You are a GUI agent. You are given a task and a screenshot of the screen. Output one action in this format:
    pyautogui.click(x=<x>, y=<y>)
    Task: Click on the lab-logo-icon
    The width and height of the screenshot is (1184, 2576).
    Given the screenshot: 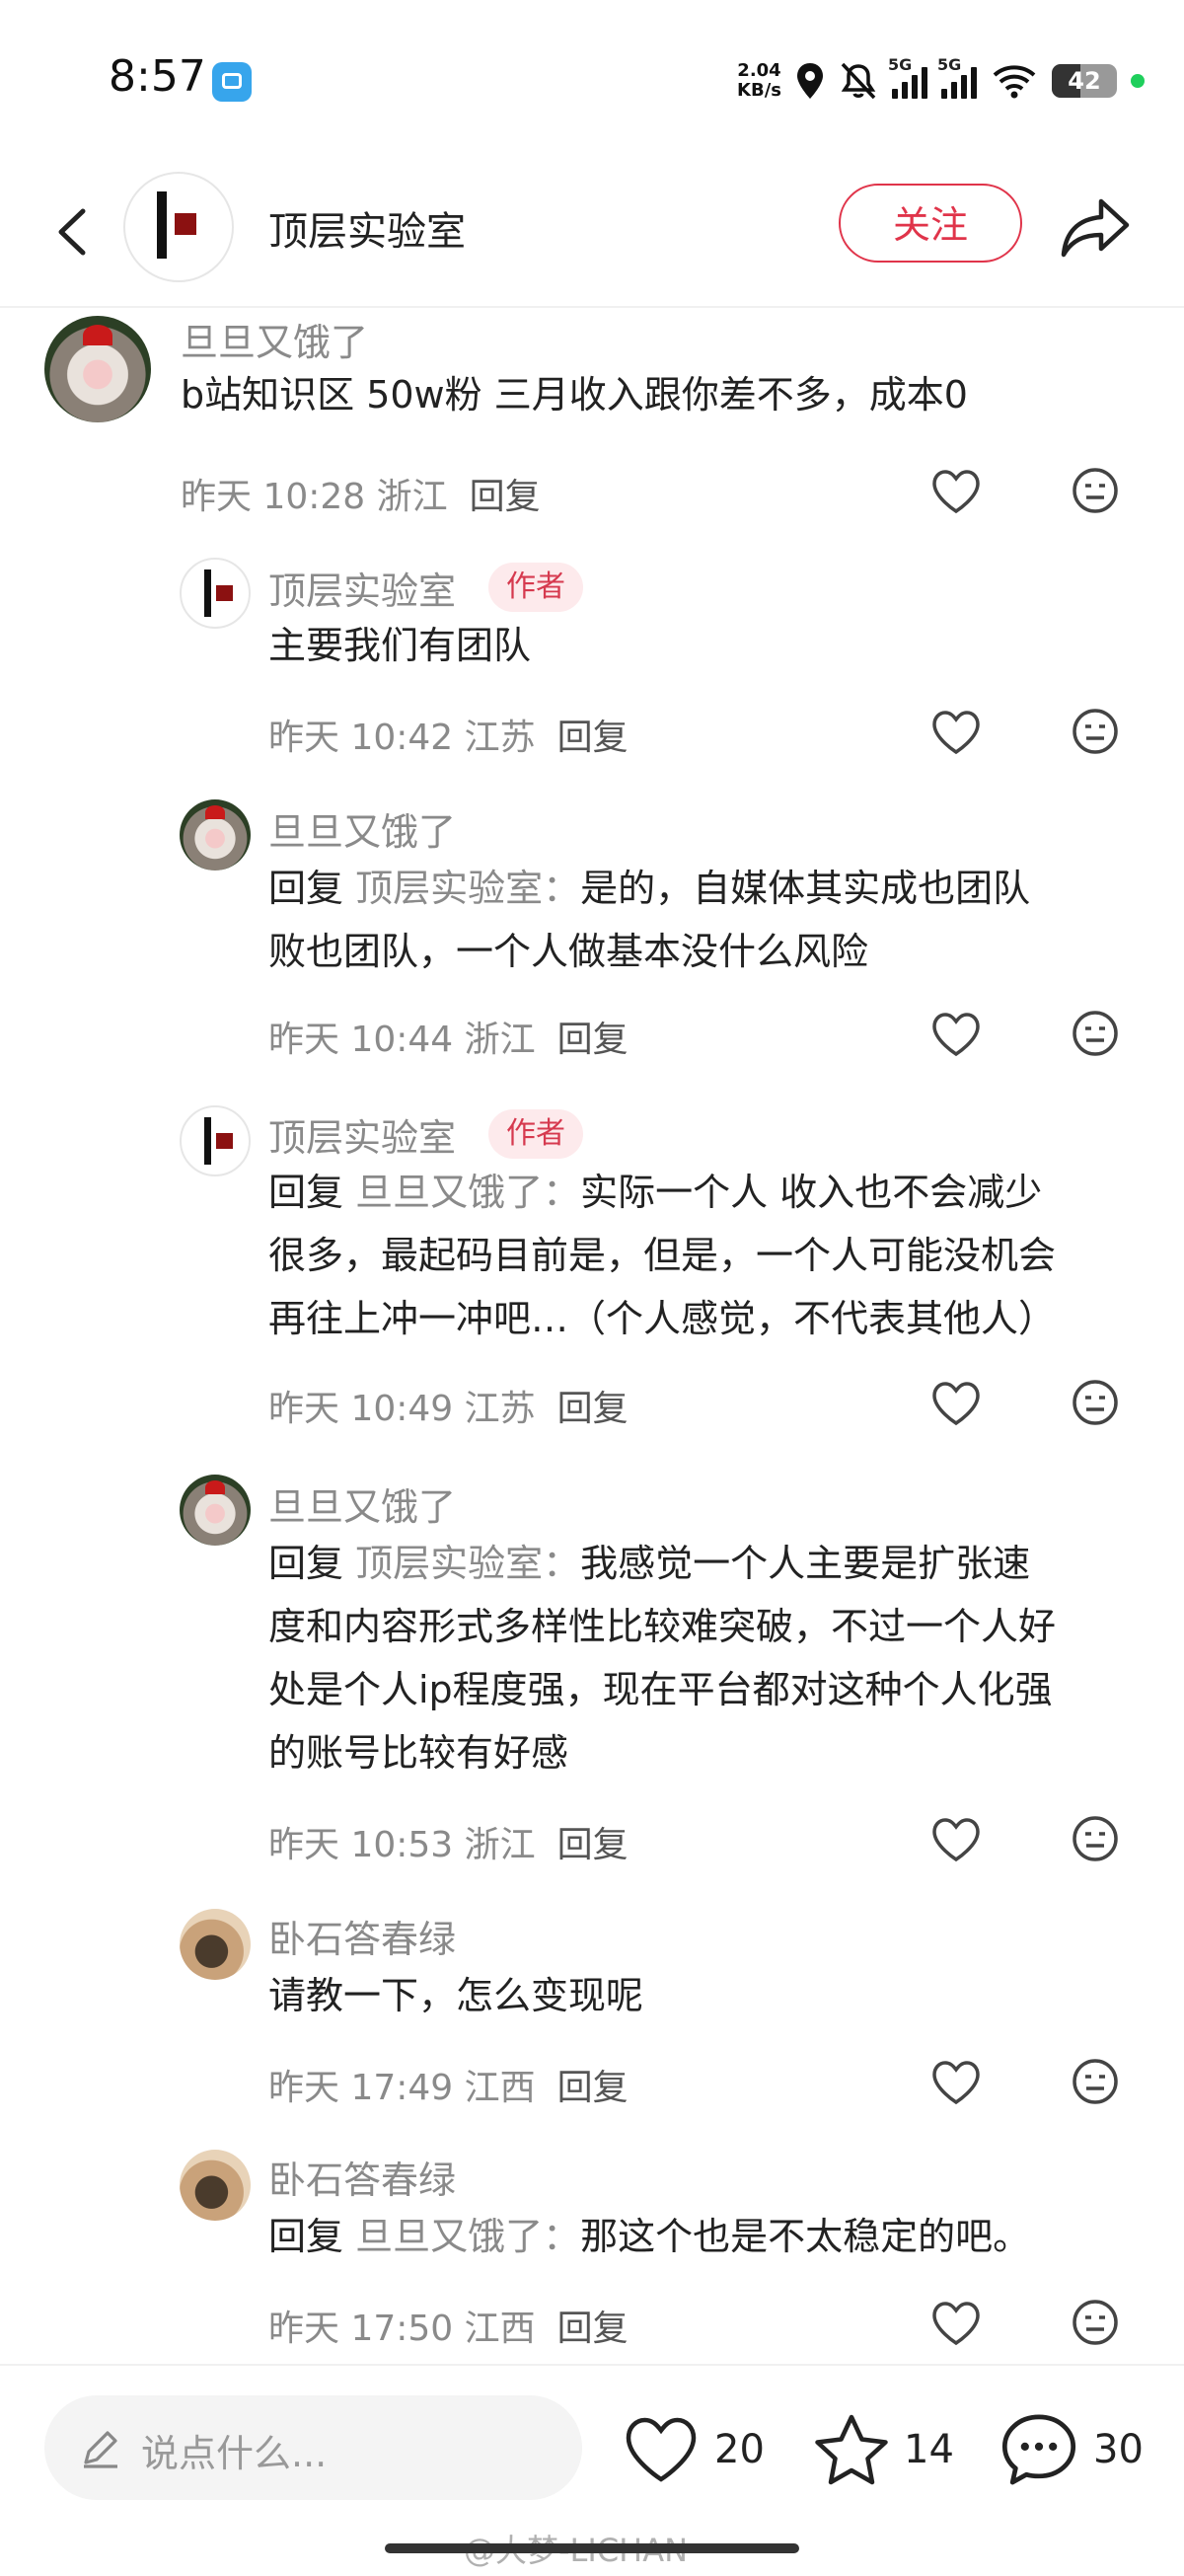 What is the action you would take?
    pyautogui.click(x=177, y=225)
    